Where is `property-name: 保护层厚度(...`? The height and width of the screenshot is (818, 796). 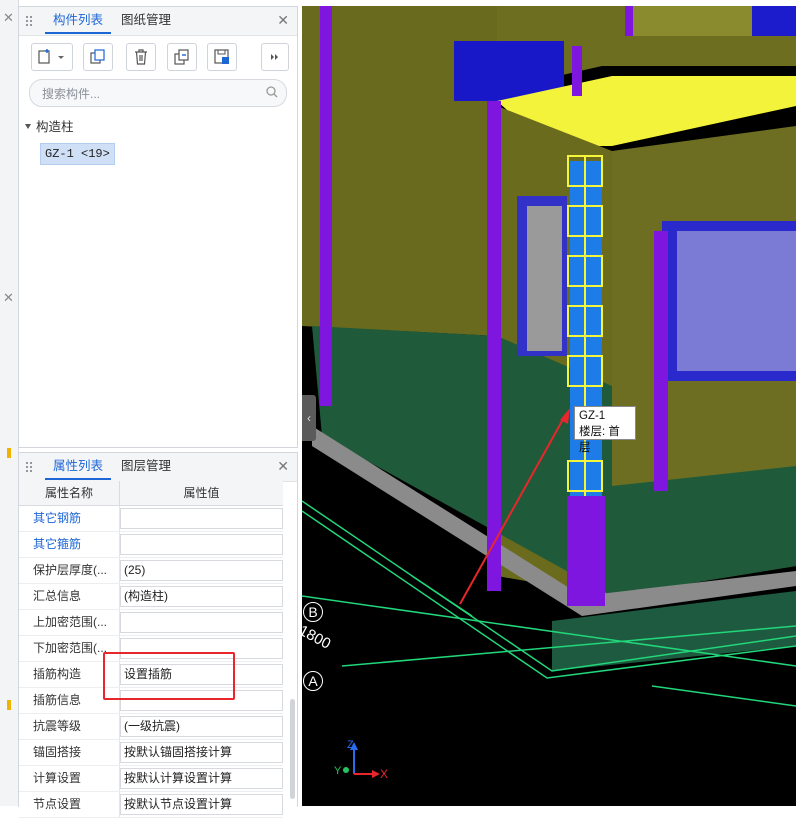
property-name: 保护层厚度(... is located at coordinates (70, 570).